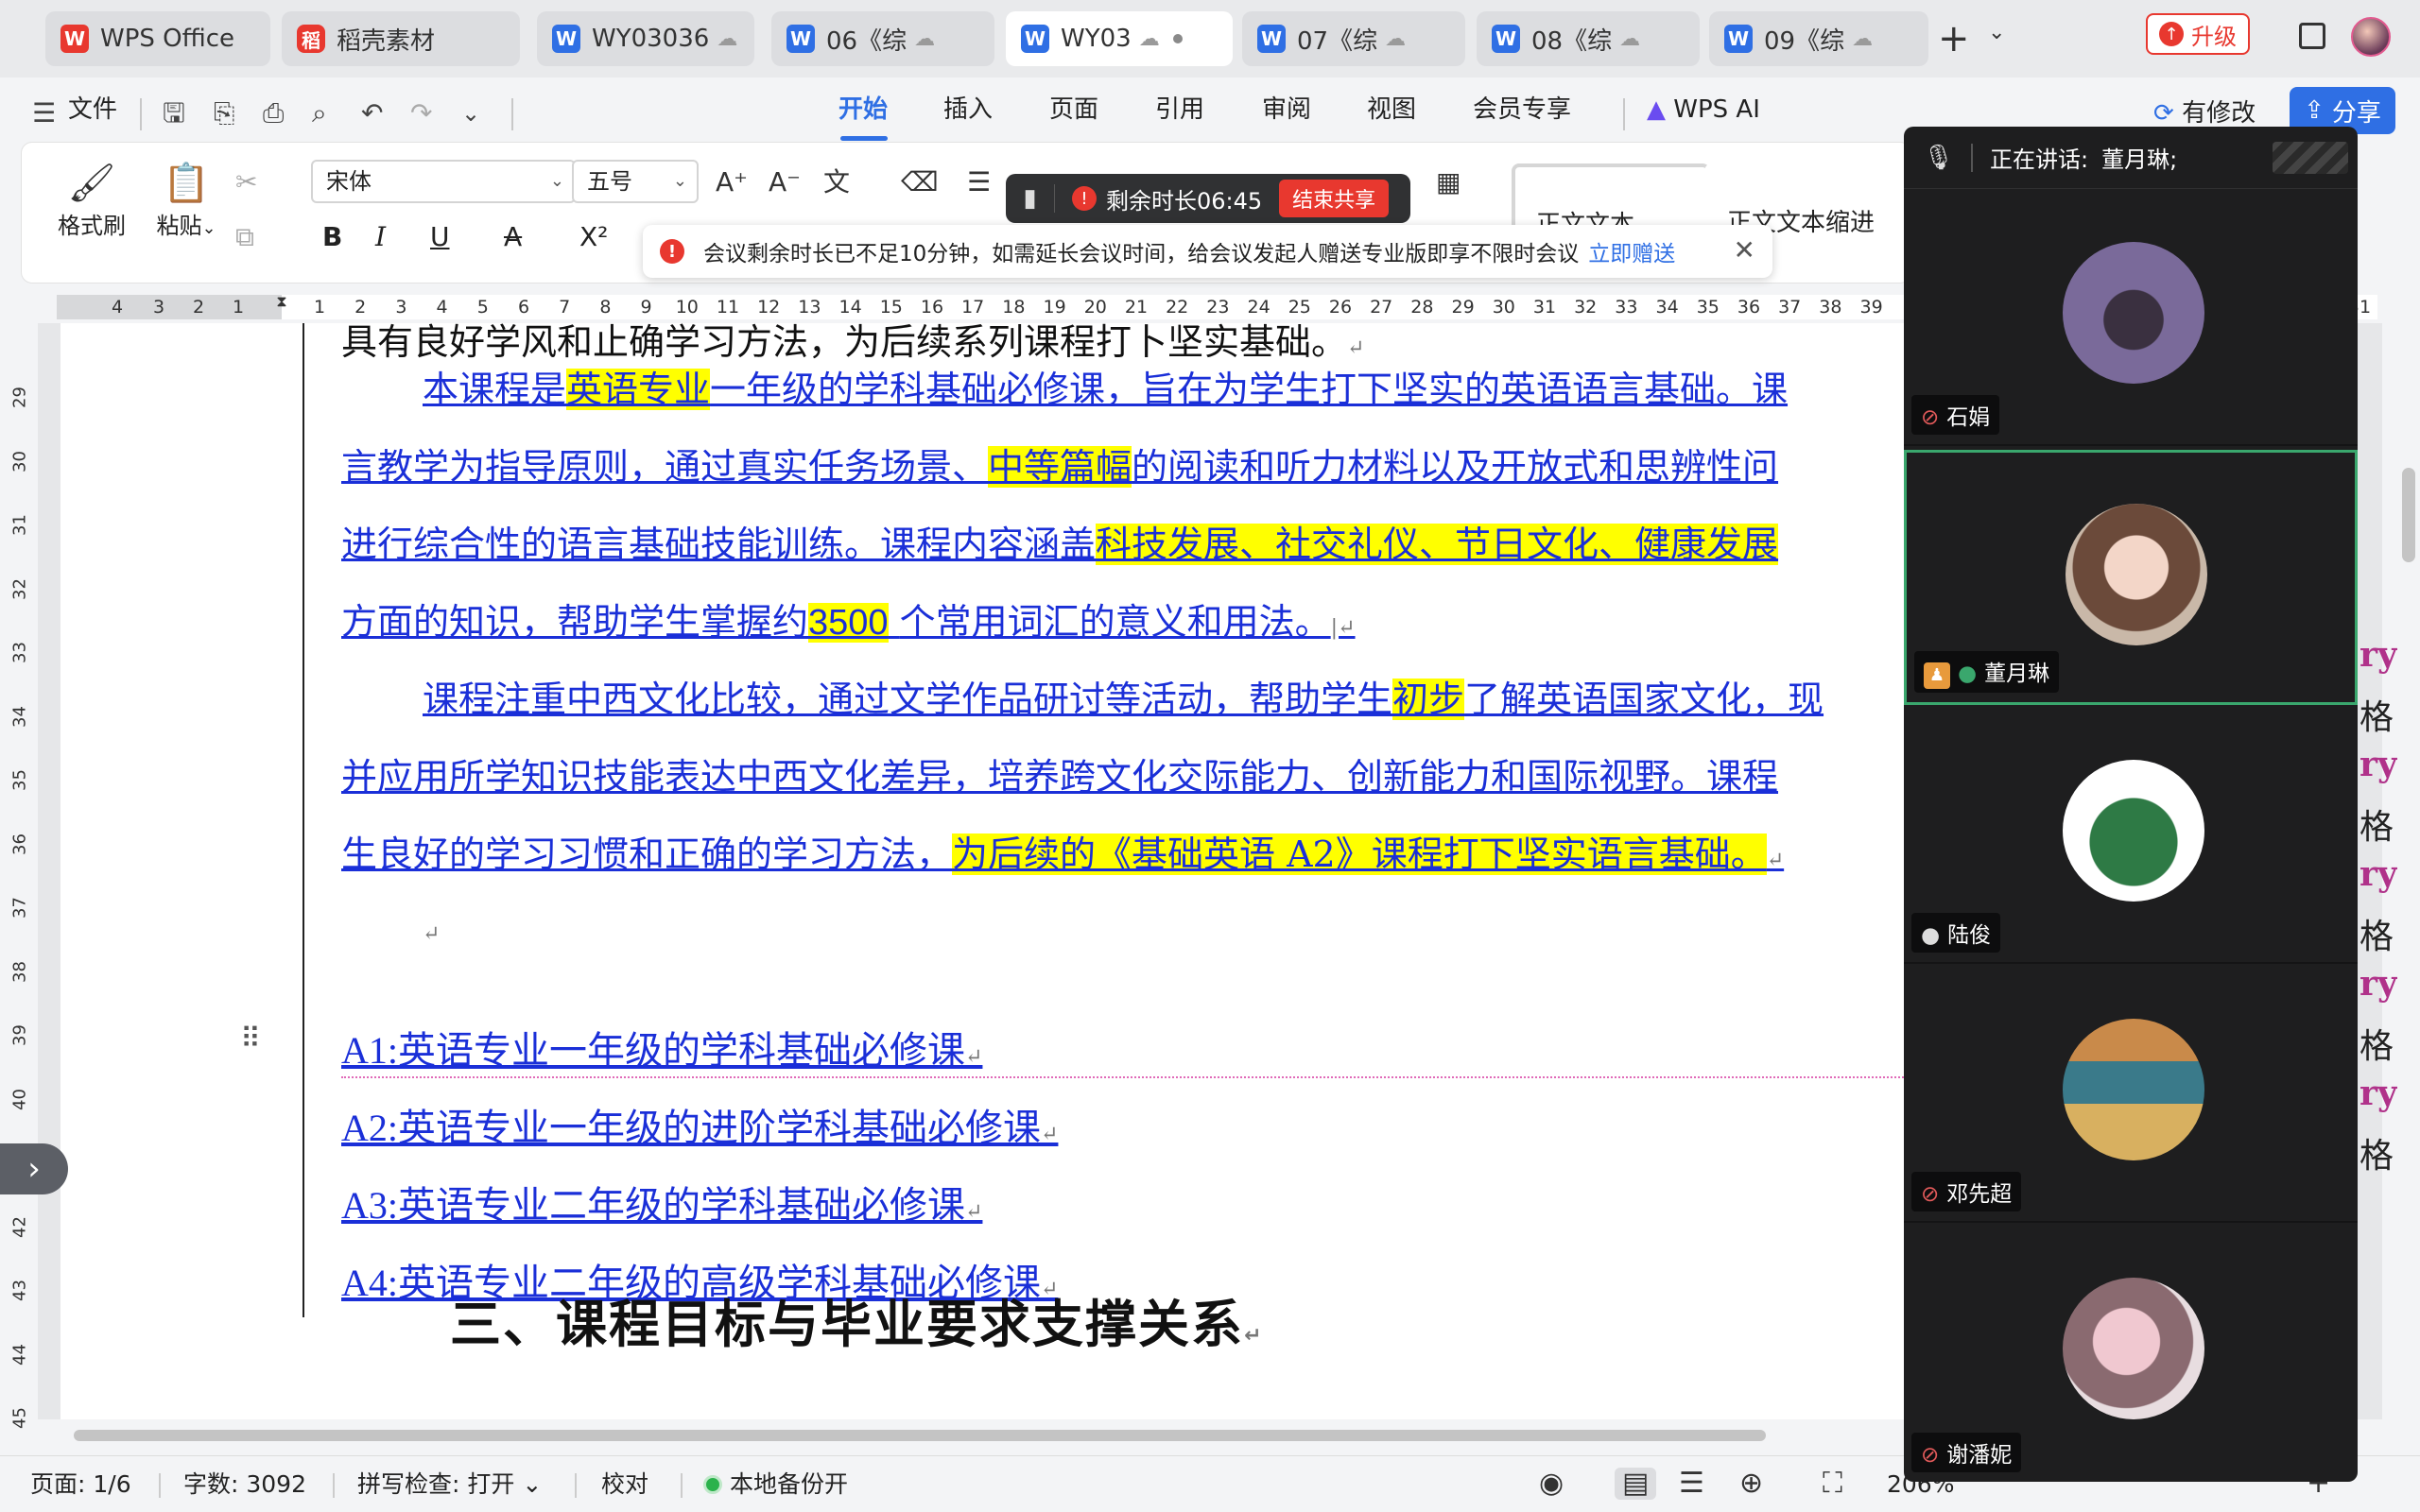  What do you see at coordinates (1448, 182) in the screenshot?
I see `table-insert-icon: ▦` at bounding box center [1448, 182].